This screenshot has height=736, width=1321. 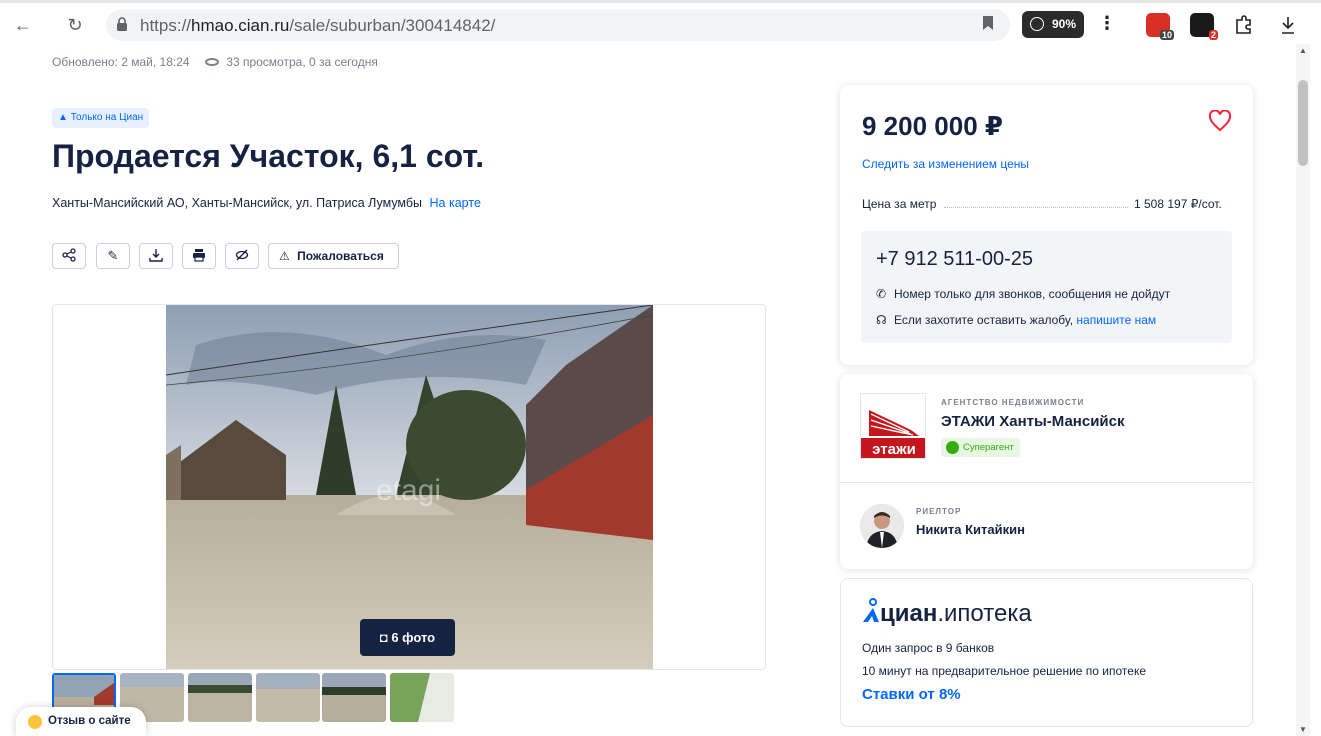 What do you see at coordinates (1303, 123) in the screenshot?
I see `scrollbar-thumb` at bounding box center [1303, 123].